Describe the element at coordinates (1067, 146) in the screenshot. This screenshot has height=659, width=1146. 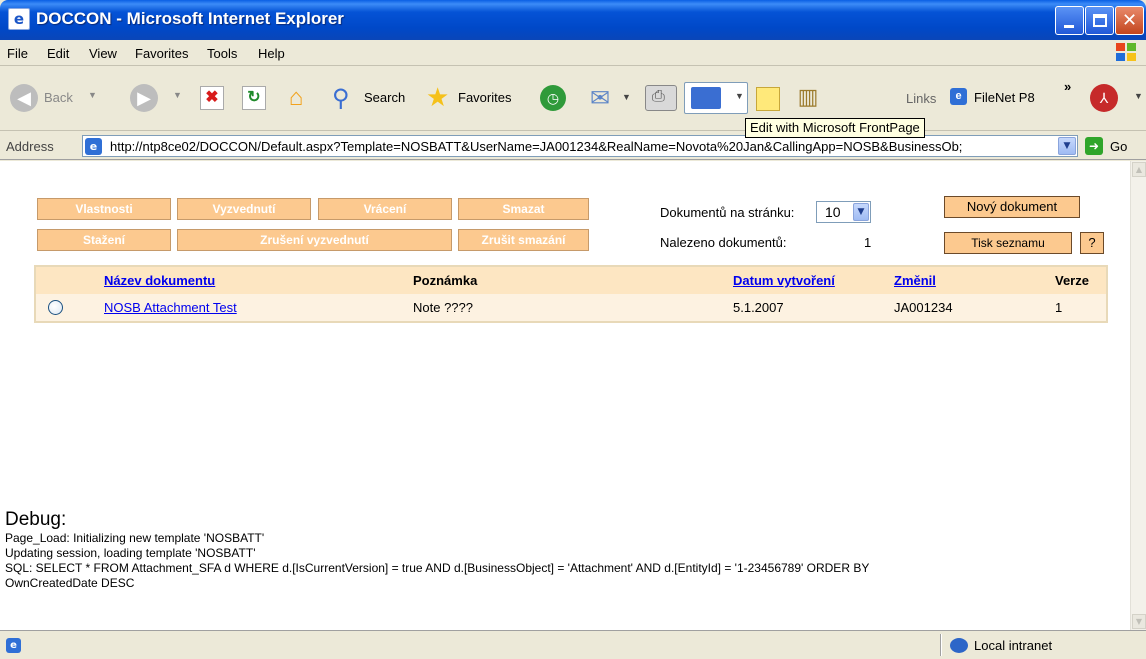
I see `address-dropdown-icon: ▼` at that location.